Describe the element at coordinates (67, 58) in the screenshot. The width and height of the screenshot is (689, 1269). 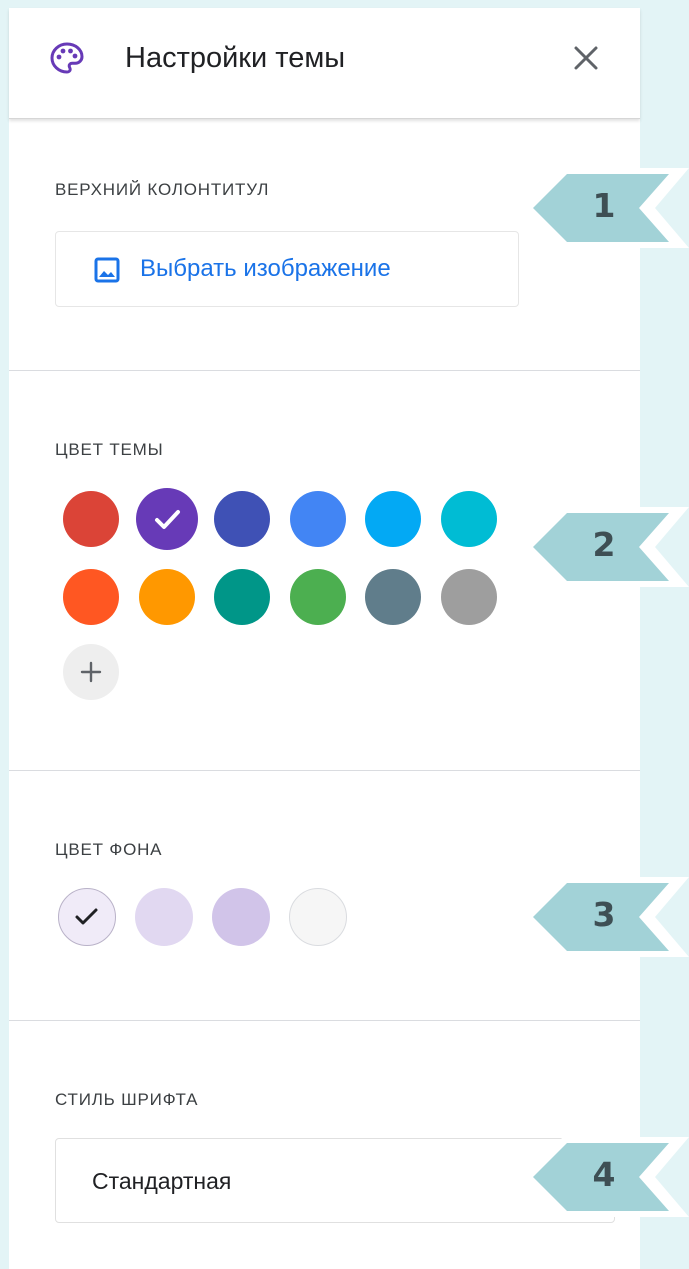
I see `palette-icon` at that location.